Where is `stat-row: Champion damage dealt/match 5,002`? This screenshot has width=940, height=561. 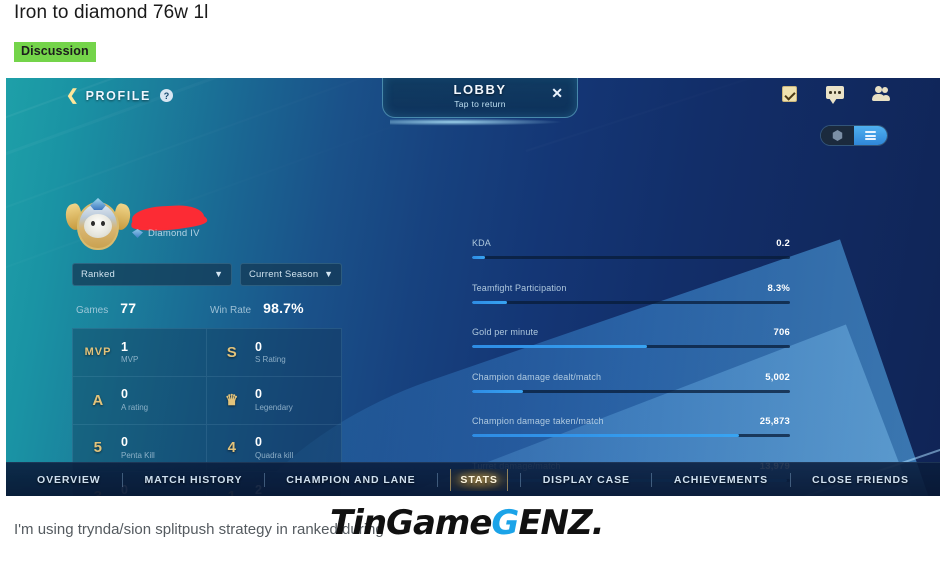 stat-row: Champion damage dealt/match 5,002 is located at coordinates (631, 382).